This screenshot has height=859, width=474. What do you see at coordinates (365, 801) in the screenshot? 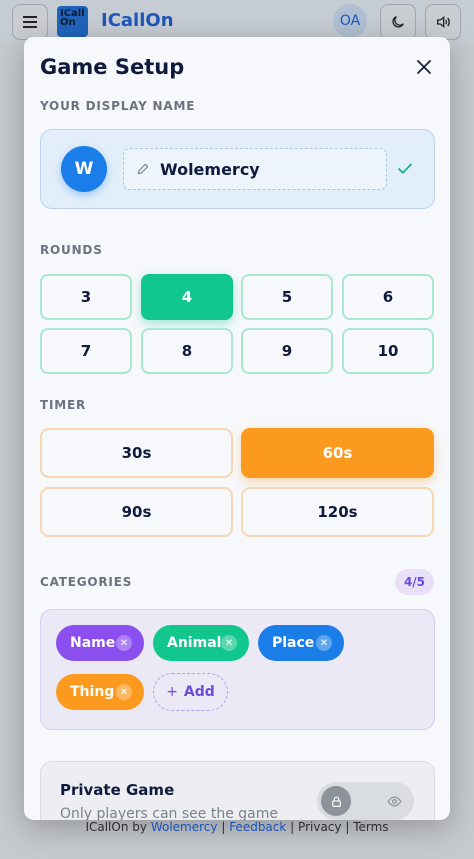
I see `private-game-toggle` at bounding box center [365, 801].